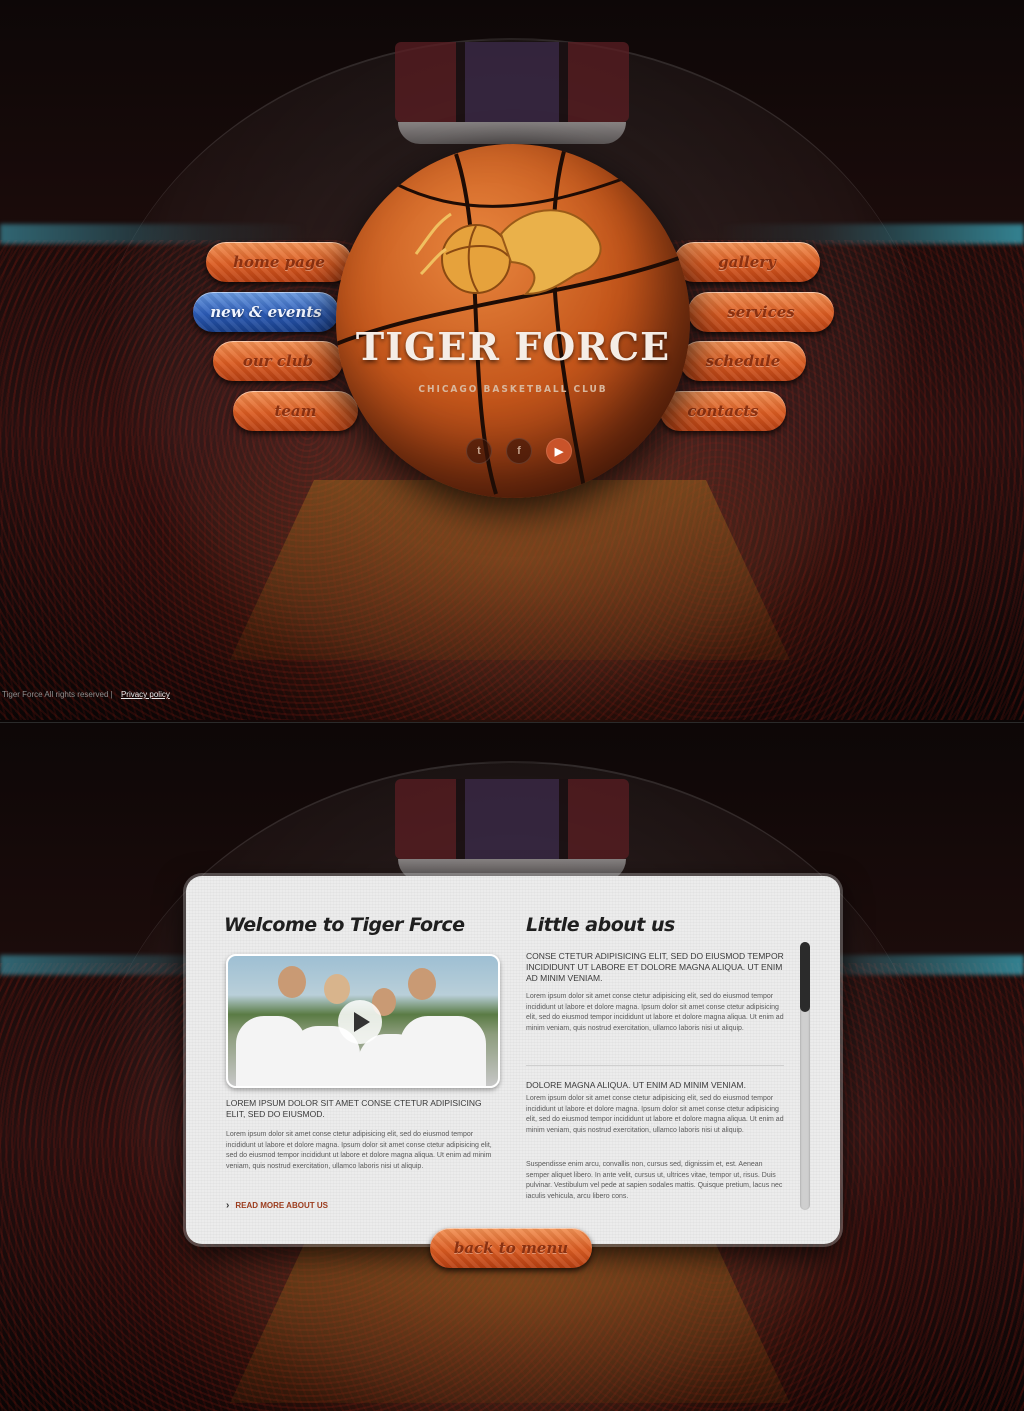  What do you see at coordinates (513, 389) in the screenshot?
I see `brand-subtitle: CHICAGO BASKETBALL CLUB` at bounding box center [513, 389].